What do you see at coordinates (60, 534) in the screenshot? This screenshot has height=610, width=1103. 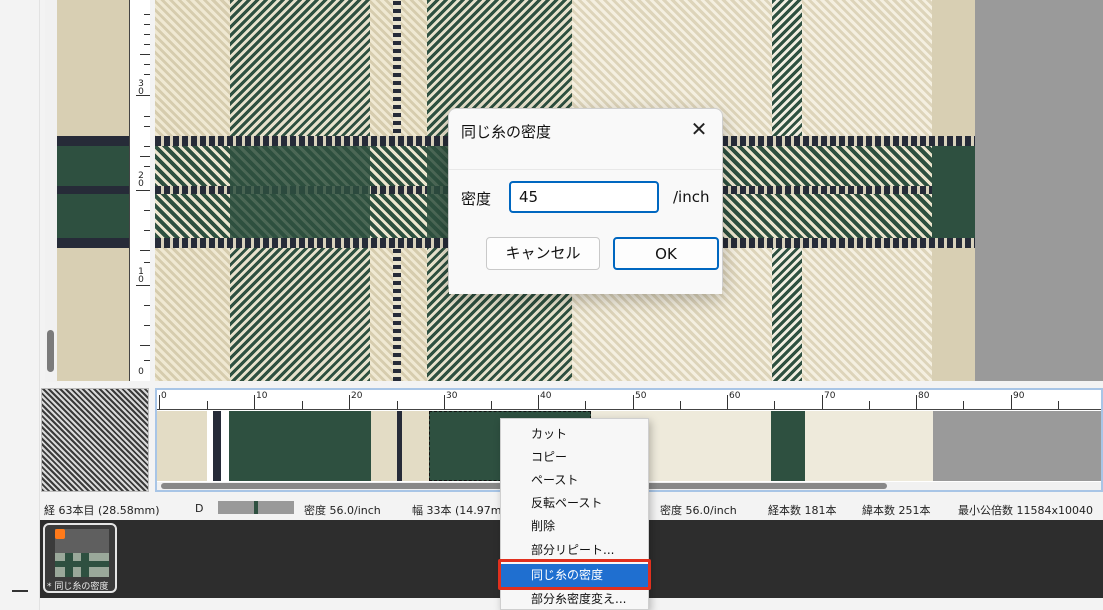 I see `badge-icon` at bounding box center [60, 534].